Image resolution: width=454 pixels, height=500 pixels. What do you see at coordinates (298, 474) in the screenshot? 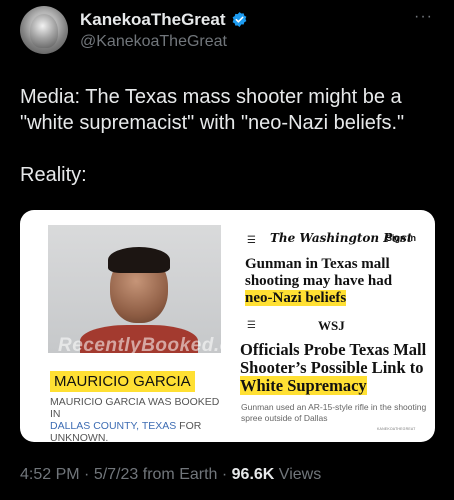
I see `views-label: Views` at bounding box center [298, 474].